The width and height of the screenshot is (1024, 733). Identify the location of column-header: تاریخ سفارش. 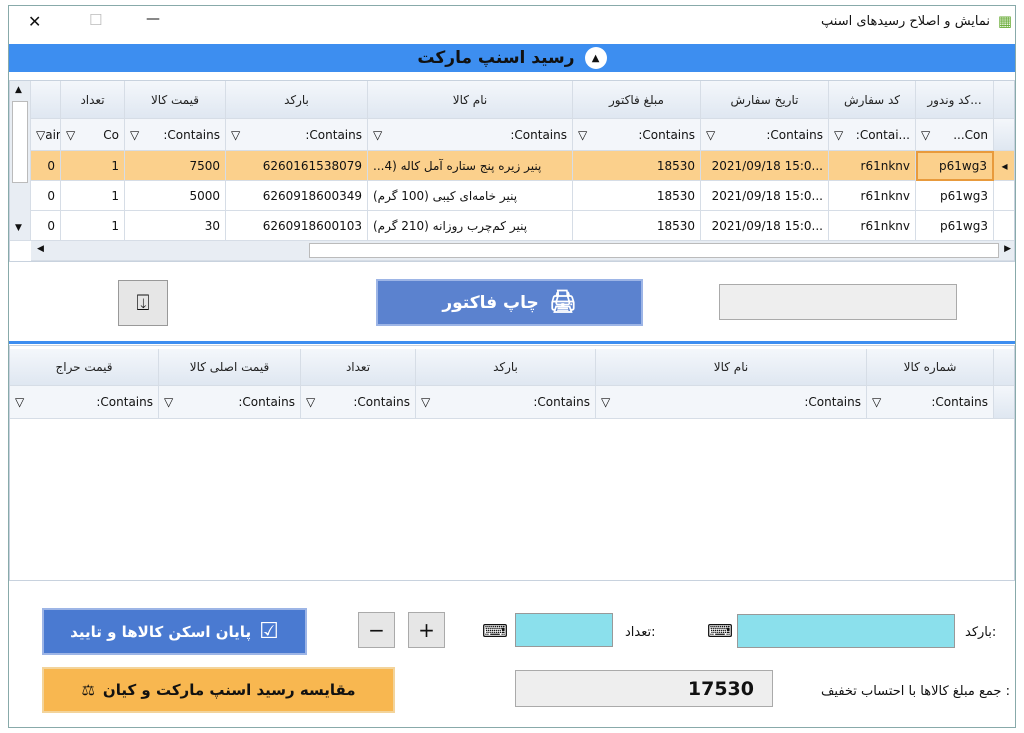
(765, 100).